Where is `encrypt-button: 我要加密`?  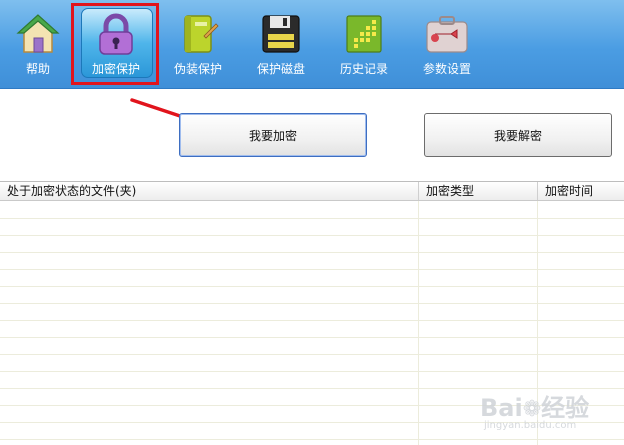
encrypt-button: 我要加密 is located at coordinates (273, 135).